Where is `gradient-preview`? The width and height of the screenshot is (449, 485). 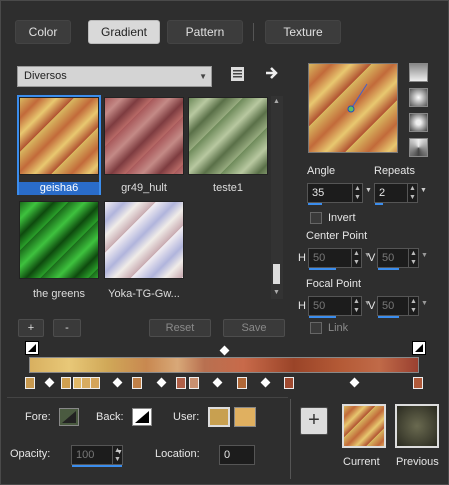
gradient-preview is located at coordinates (353, 108).